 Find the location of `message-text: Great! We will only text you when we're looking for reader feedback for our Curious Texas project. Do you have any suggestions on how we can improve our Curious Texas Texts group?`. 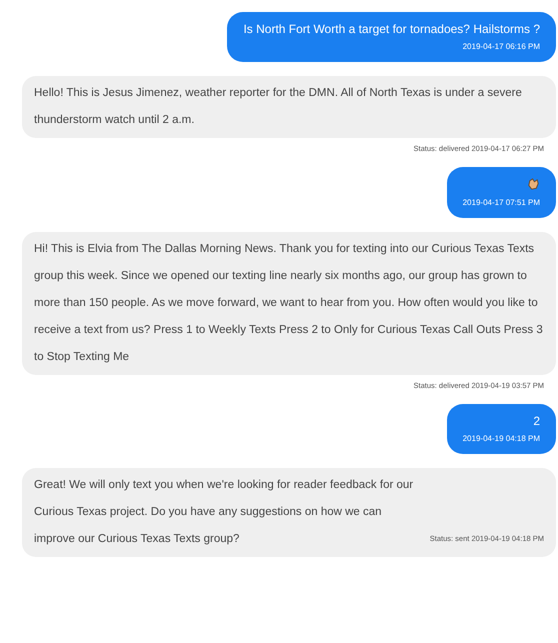

message-text: Great! We will only text you when we're looking for reader feedback for our Curious Texas project. Do you have any suggestions on how we can improve our Curious Texas Texts group? is located at coordinates (224, 512).